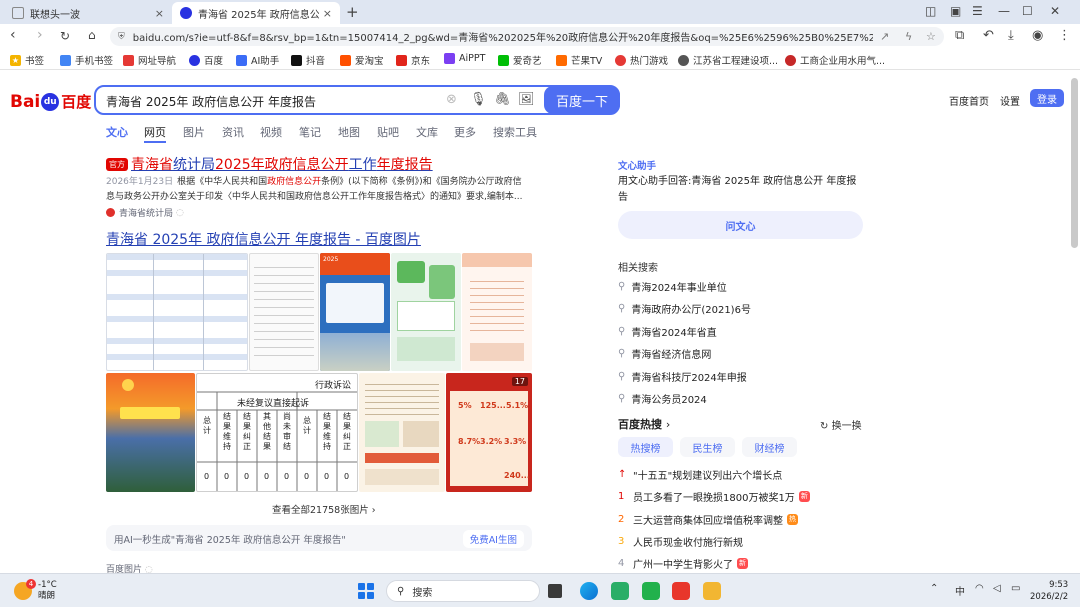  I want to click on result-source: 青海省统计局 ◌, so click(145, 212).